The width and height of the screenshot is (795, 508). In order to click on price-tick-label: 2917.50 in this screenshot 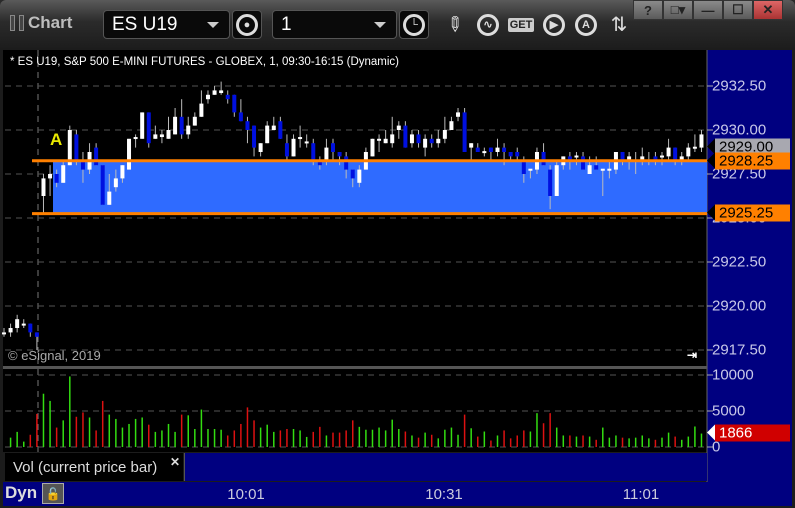, I will do `click(739, 350)`.